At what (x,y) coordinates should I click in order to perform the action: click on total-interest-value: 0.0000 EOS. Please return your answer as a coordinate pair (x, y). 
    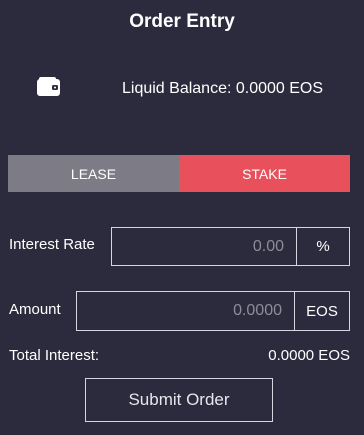
    Looking at the image, I should click on (309, 355).